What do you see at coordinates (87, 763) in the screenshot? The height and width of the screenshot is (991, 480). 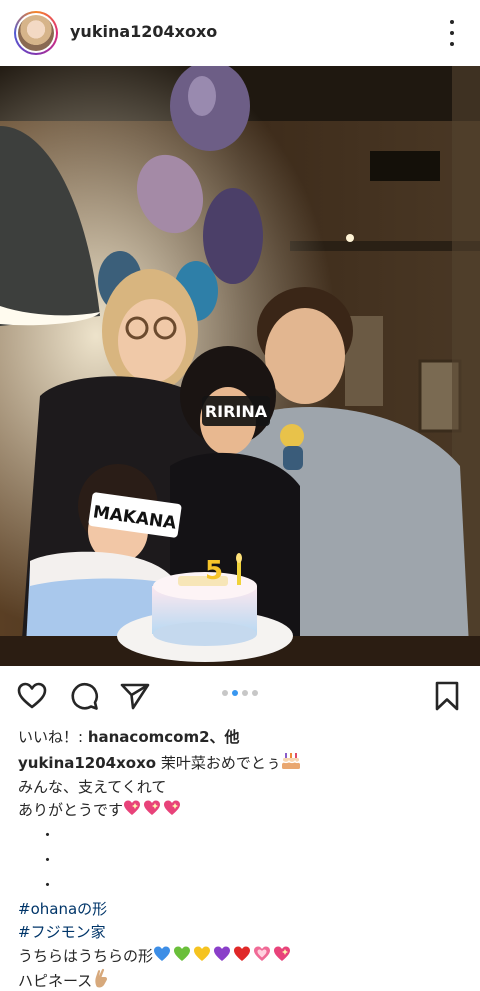 I see `caption-username: yukina1204xoxo` at bounding box center [87, 763].